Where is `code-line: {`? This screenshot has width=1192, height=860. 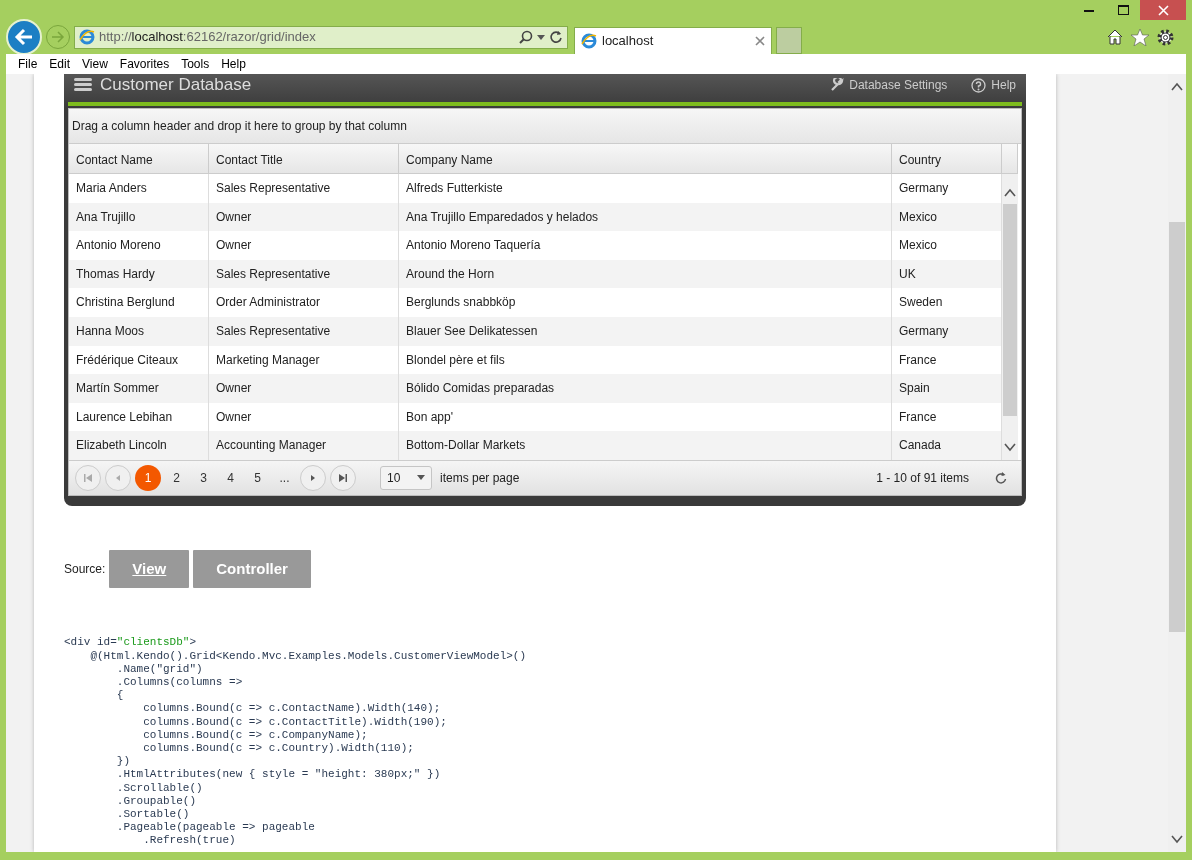 code-line: { is located at coordinates (120, 696).